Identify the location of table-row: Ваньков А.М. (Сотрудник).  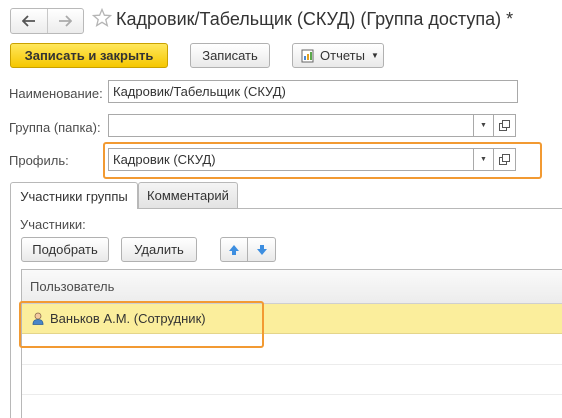
(292, 319).